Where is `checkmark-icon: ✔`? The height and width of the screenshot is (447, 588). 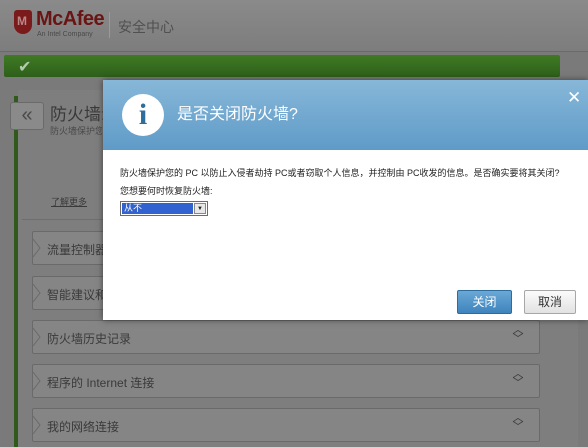 checkmark-icon: ✔ is located at coordinates (25, 67).